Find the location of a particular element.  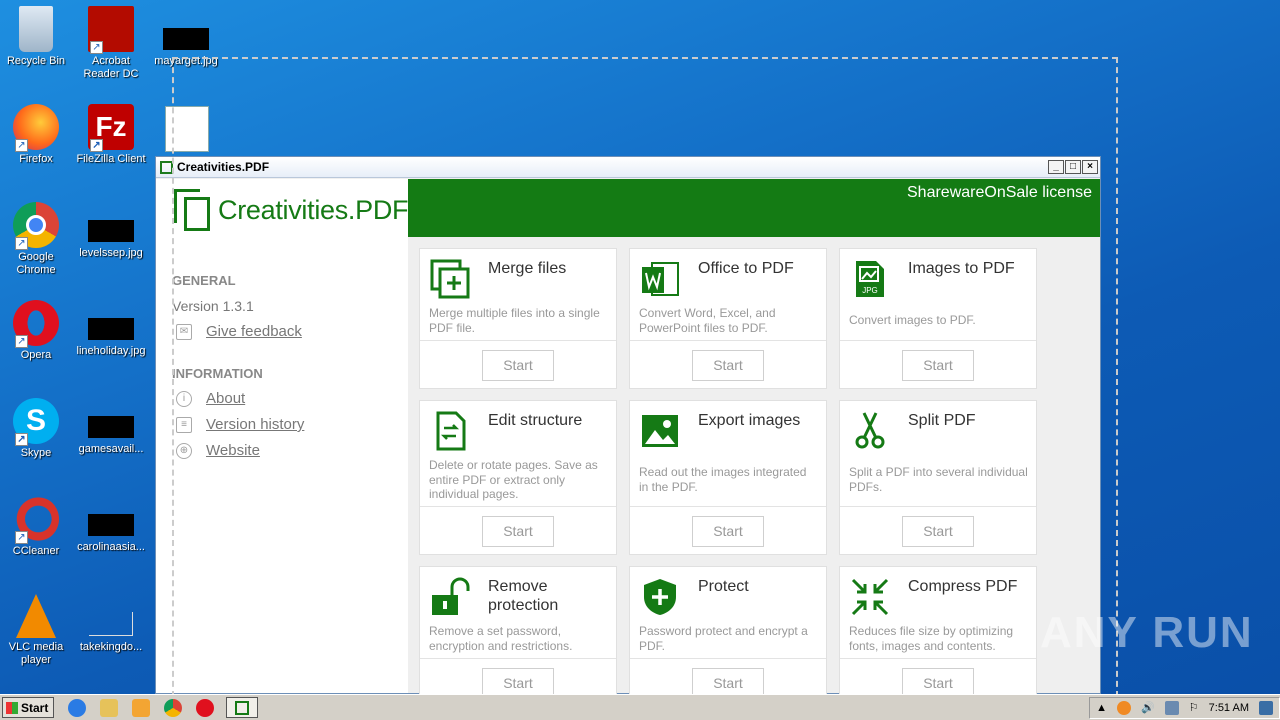

window-title: Creativities.PDF is located at coordinates (223, 167).